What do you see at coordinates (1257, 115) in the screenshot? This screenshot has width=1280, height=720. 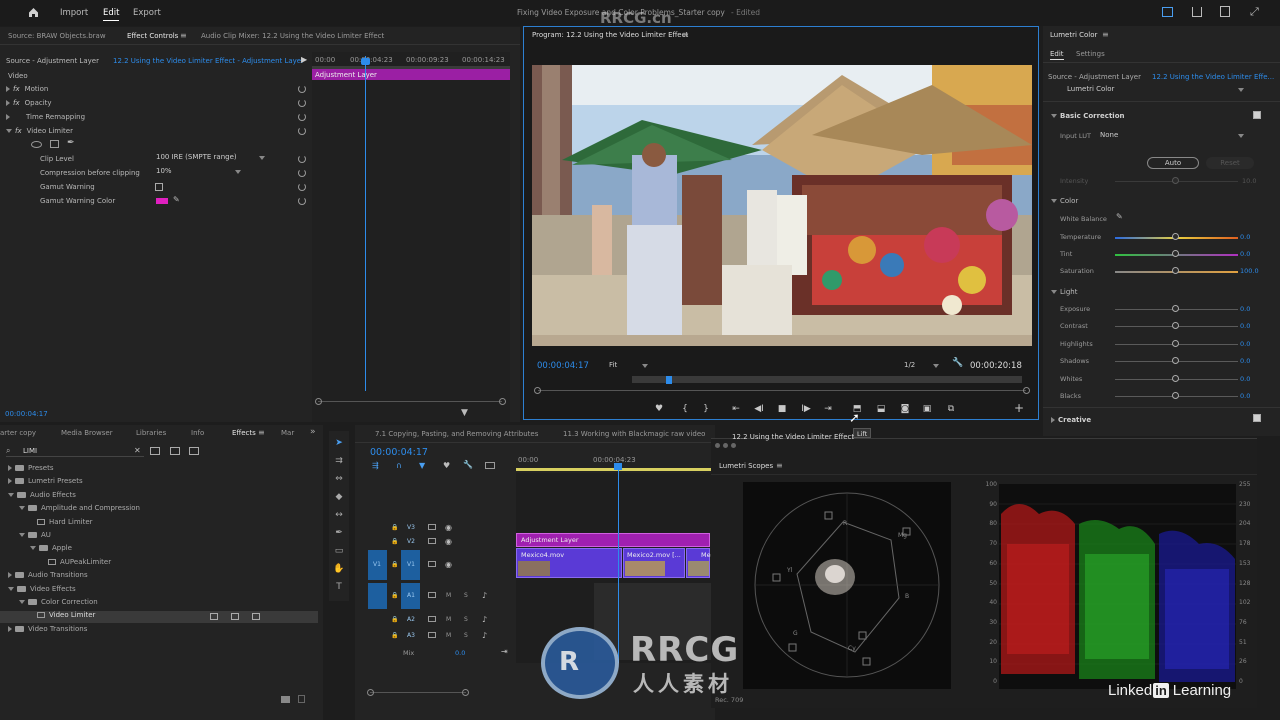 I see `basic-correction-checkbox` at bounding box center [1257, 115].